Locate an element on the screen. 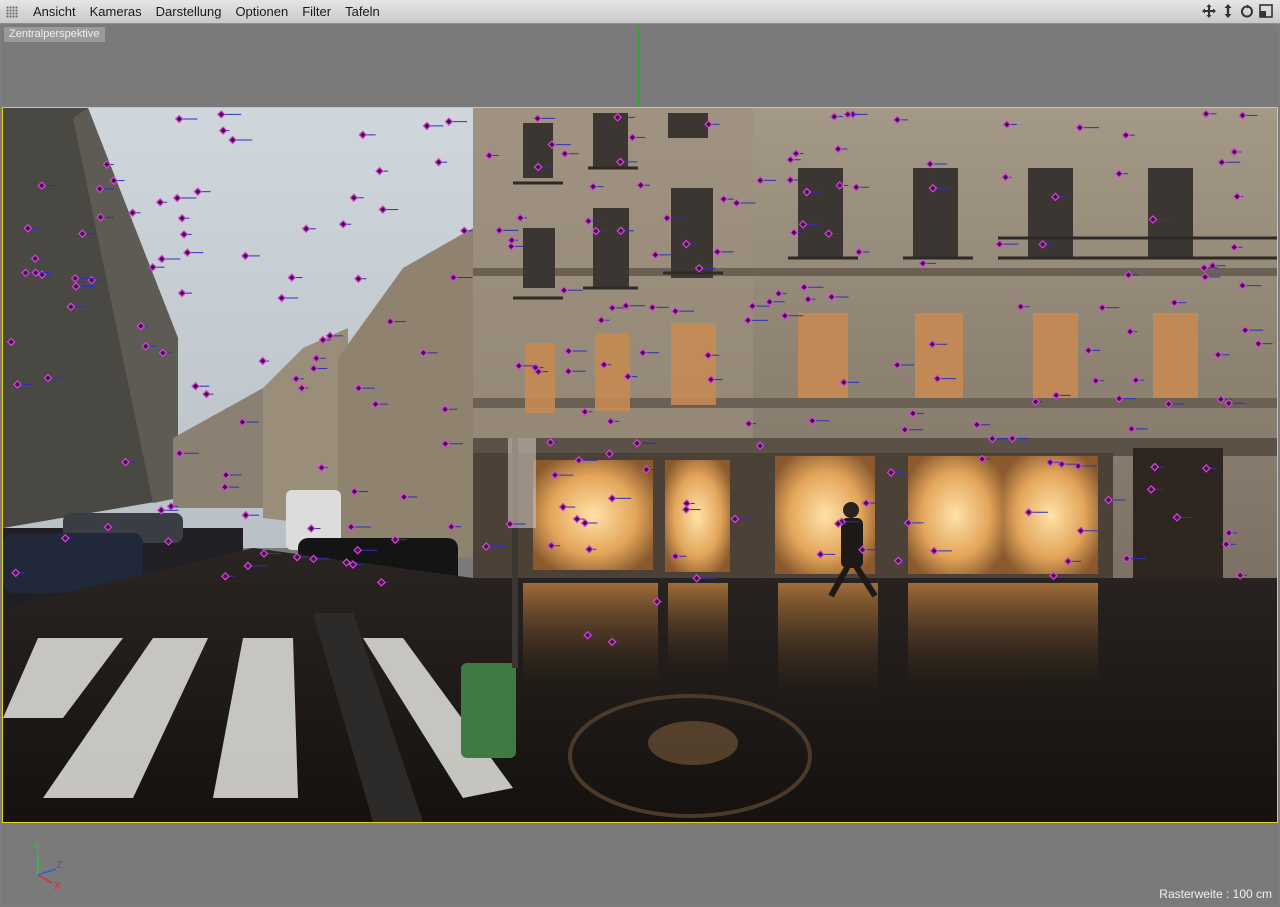 The width and height of the screenshot is (1280, 907). menu-filter: Filter is located at coordinates (316, 12).